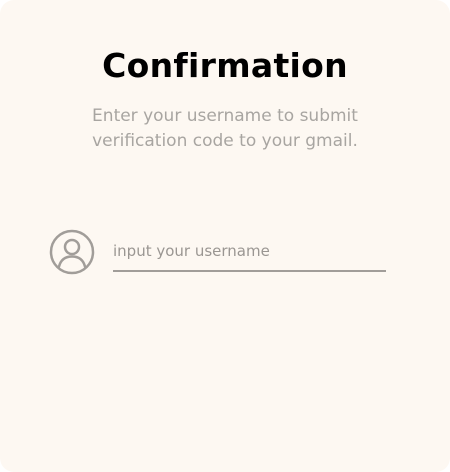 The width and height of the screenshot is (450, 472). Describe the element at coordinates (225, 65) in the screenshot. I see `page-title: Confirmation` at that location.